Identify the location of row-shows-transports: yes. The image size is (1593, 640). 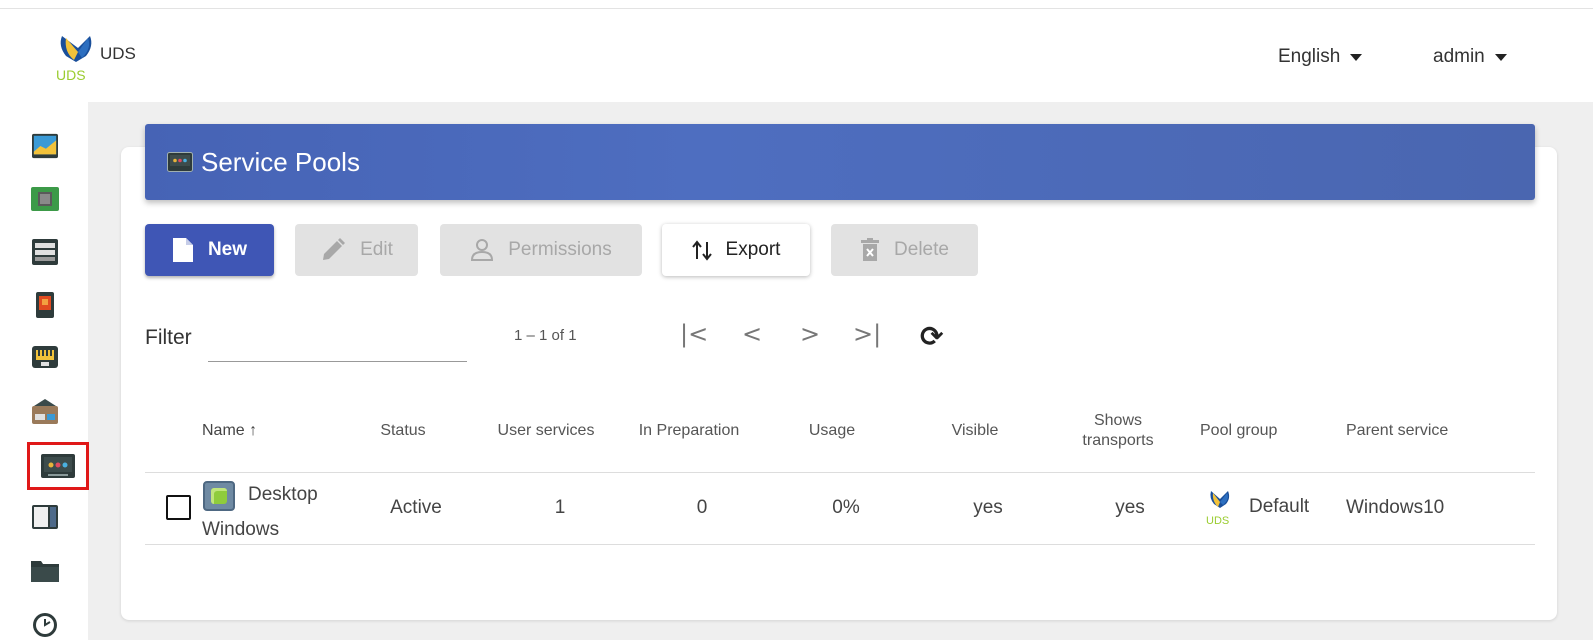
(1130, 507).